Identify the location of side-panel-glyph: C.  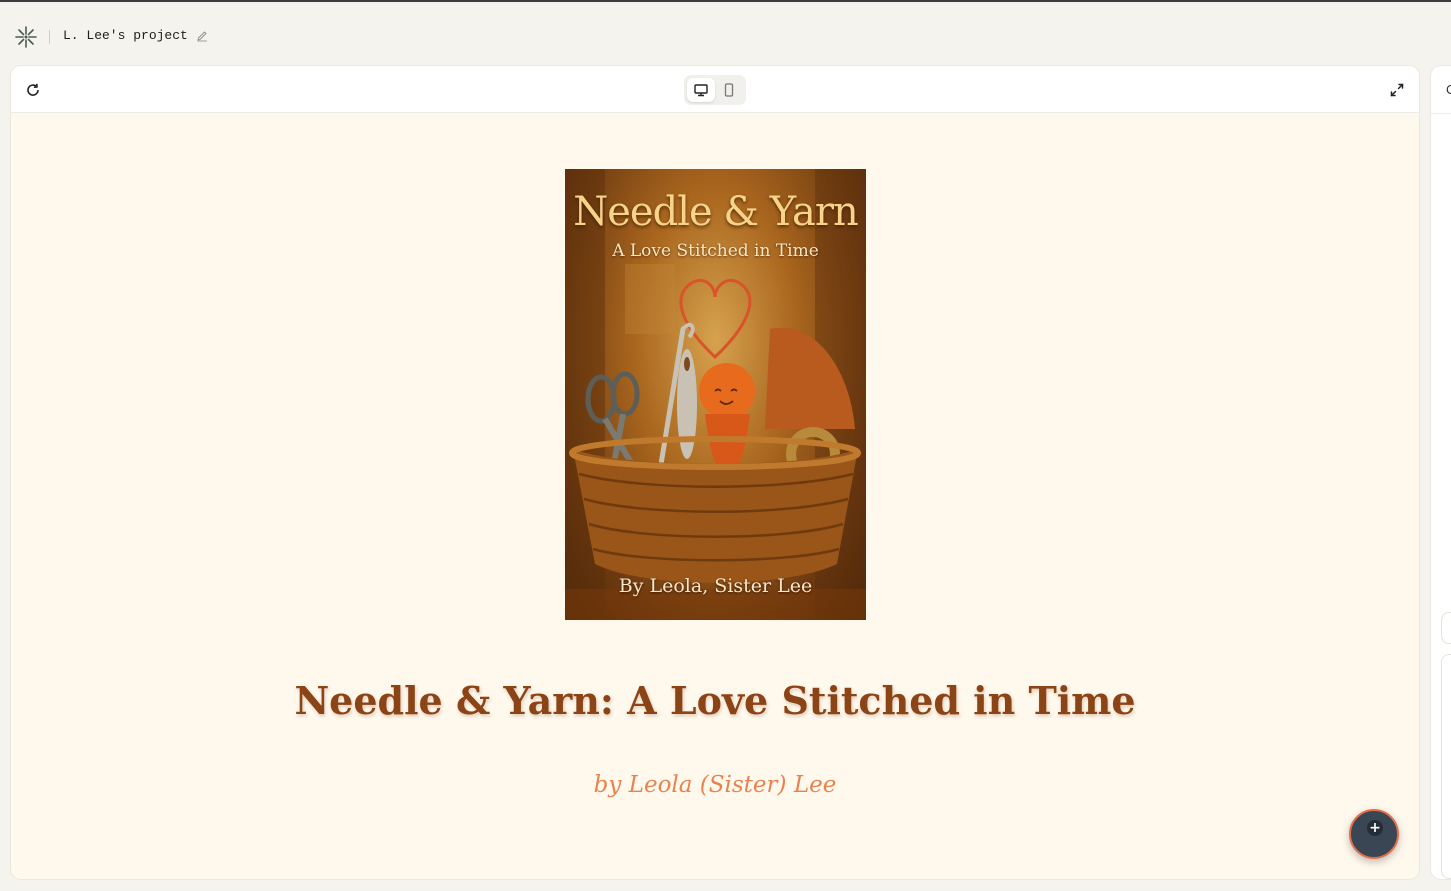
(1448, 89).